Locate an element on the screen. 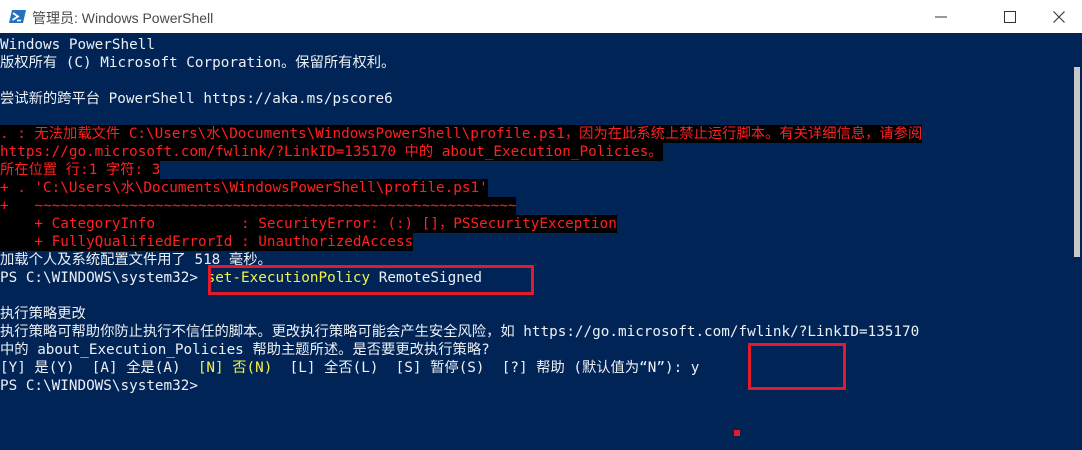 Image resolution: width=1082 pixels, height=450 pixels. close-button is located at coordinates (1059, 16).